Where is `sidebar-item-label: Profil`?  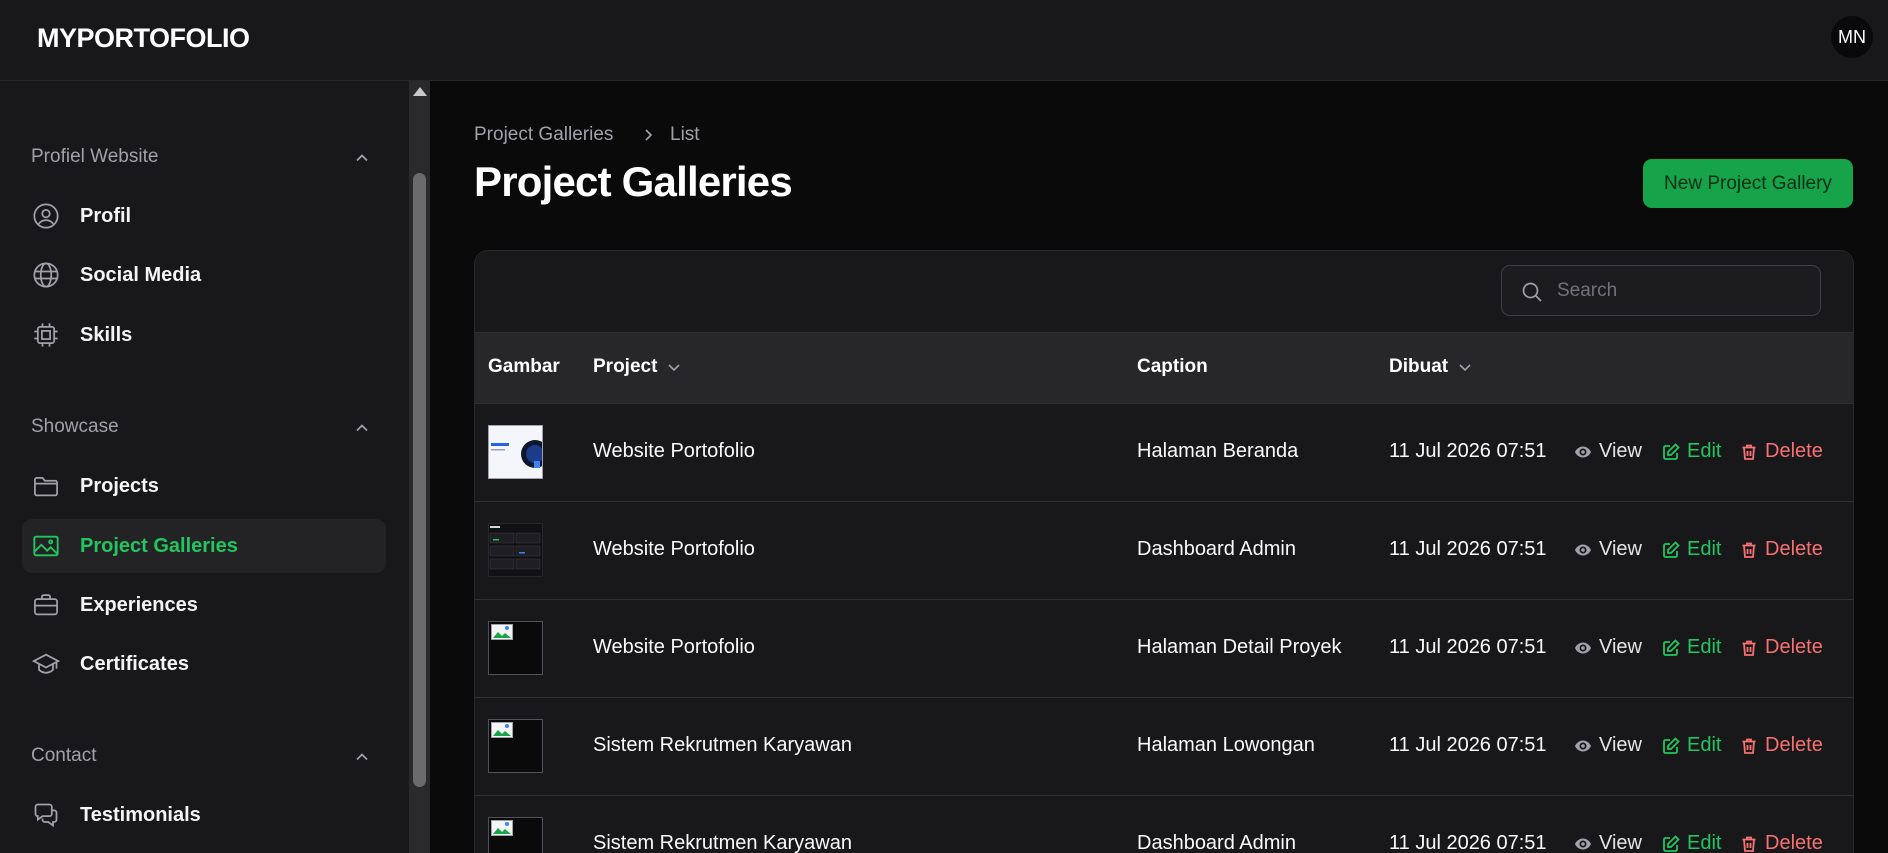
sidebar-item-label: Profil is located at coordinates (106, 215).